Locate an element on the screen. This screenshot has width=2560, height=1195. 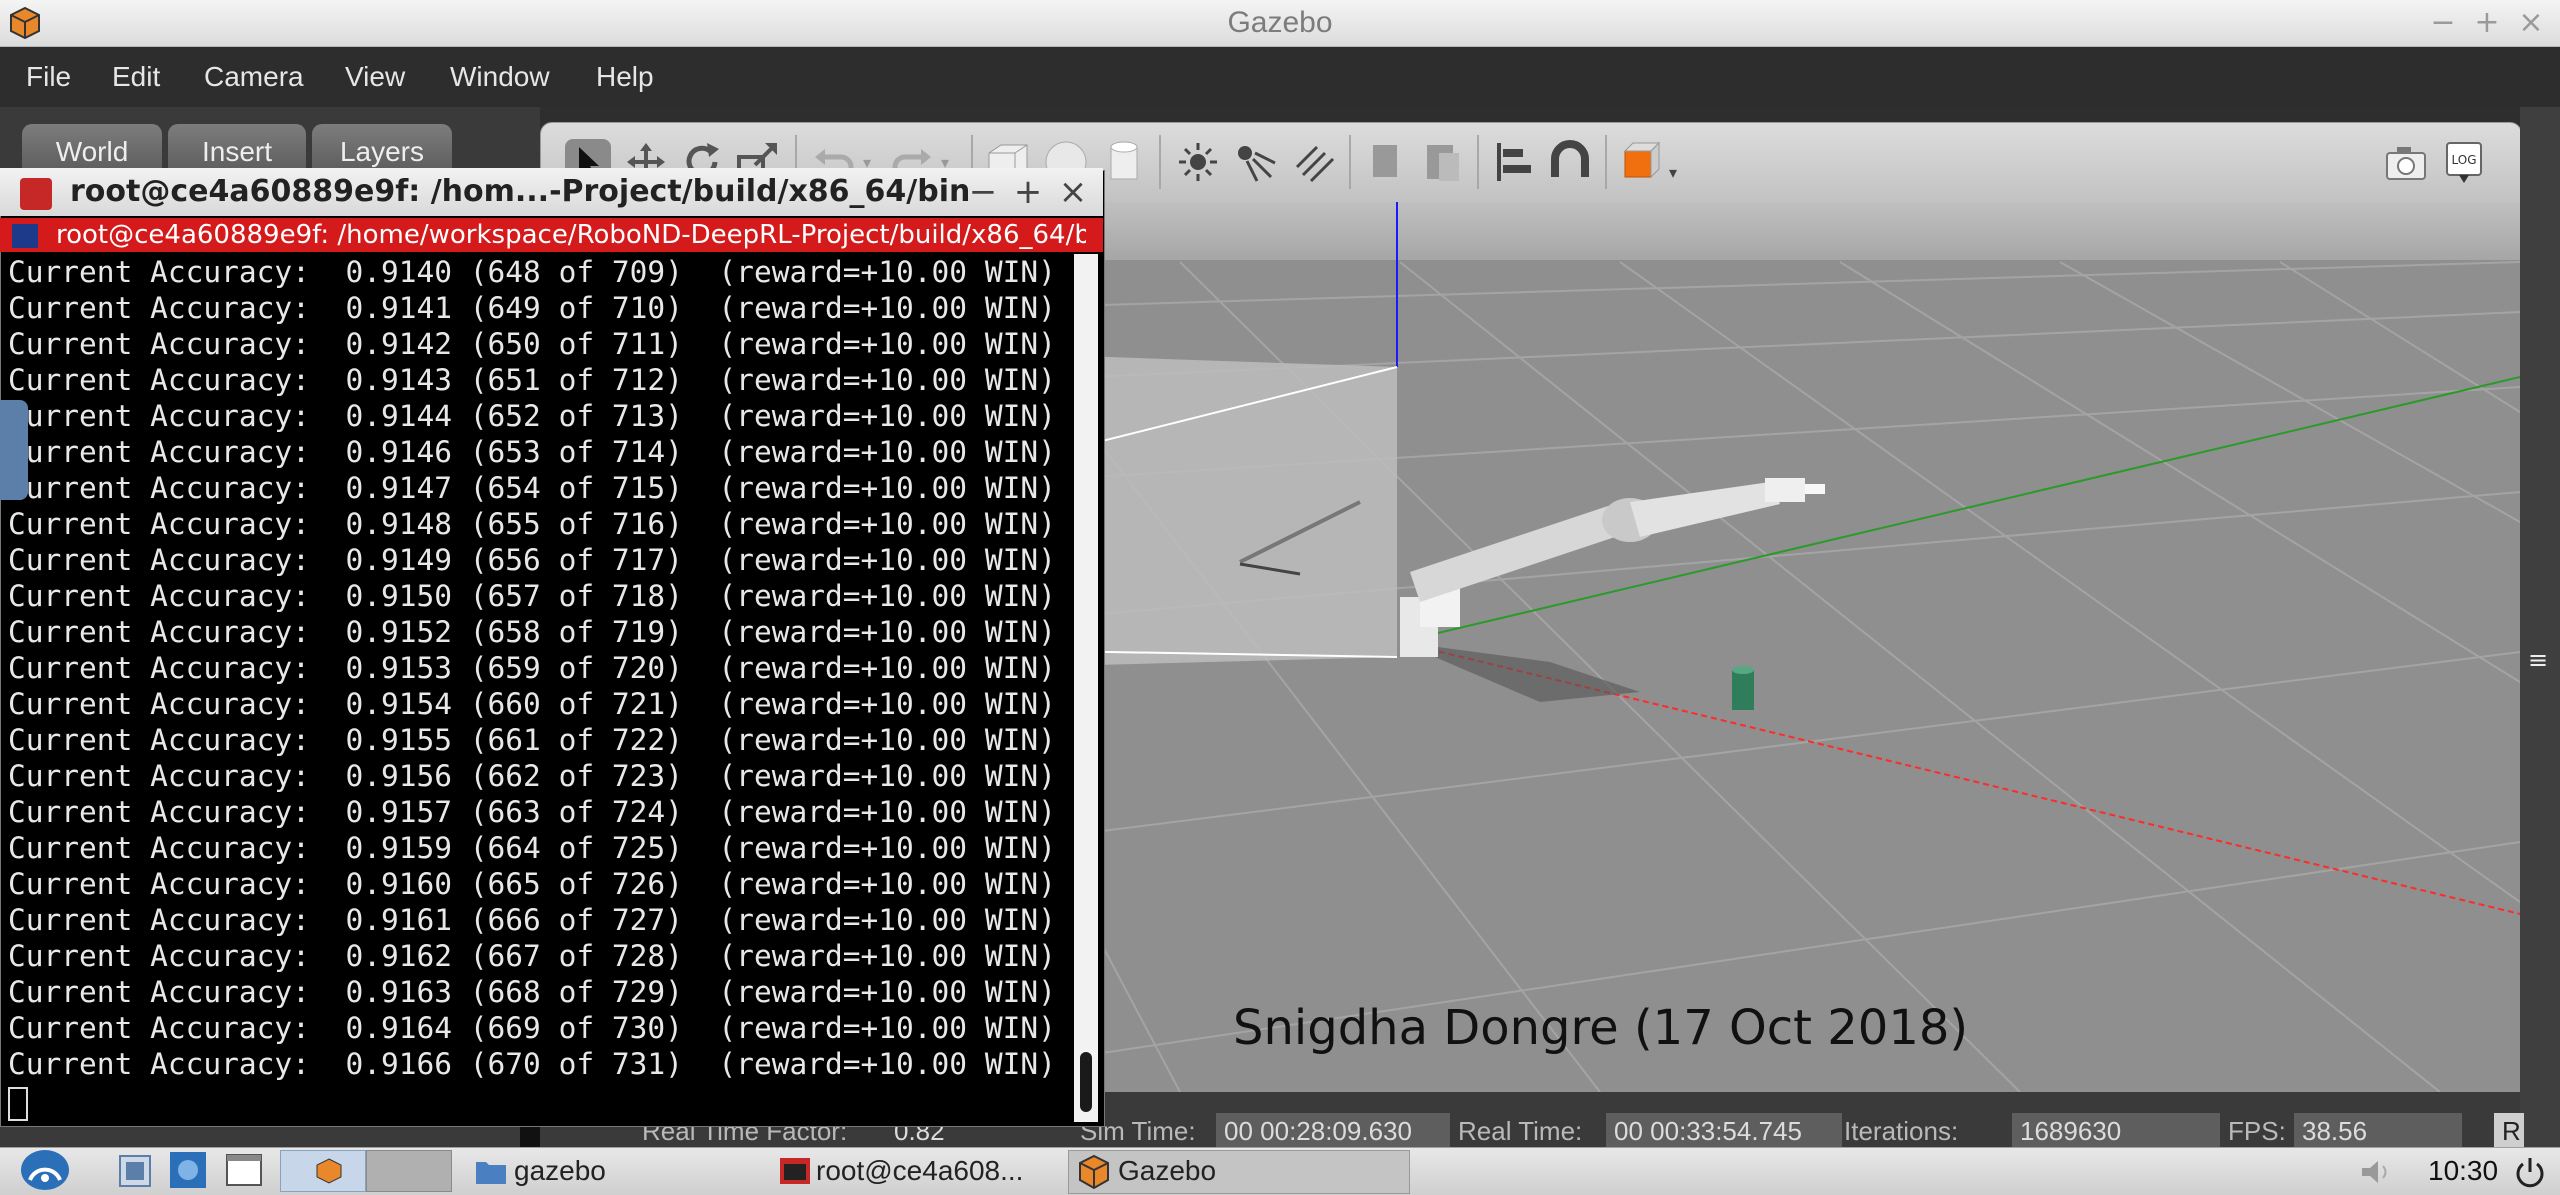
folder-icon is located at coordinates (491, 1173).